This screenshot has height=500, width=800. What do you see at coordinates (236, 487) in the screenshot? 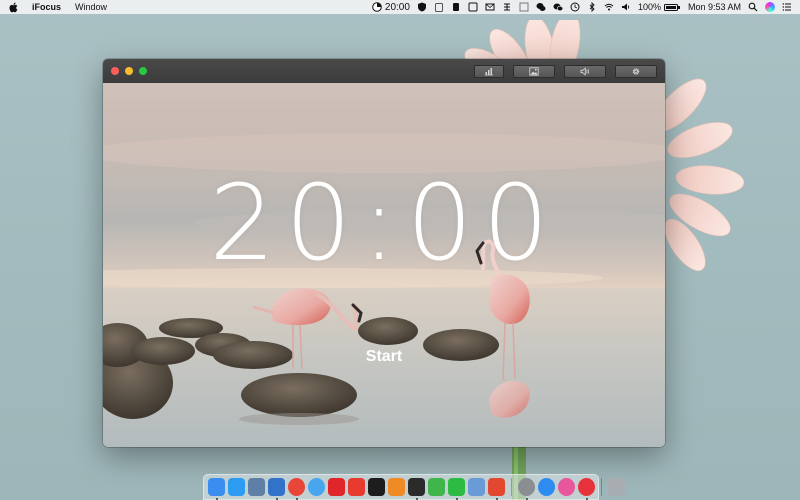
I see `dock-launchpad-icon` at bounding box center [236, 487].